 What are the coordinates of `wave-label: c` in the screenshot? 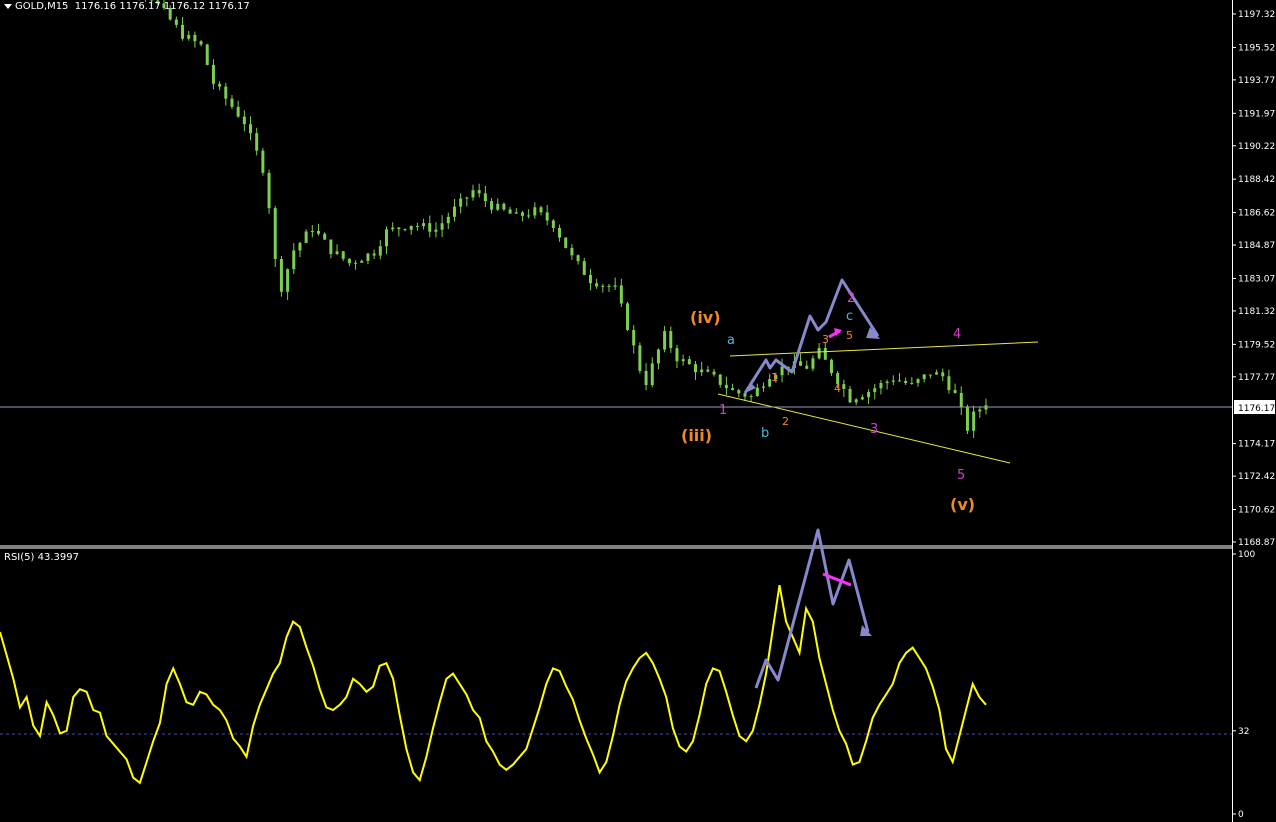 It's located at (849, 316).